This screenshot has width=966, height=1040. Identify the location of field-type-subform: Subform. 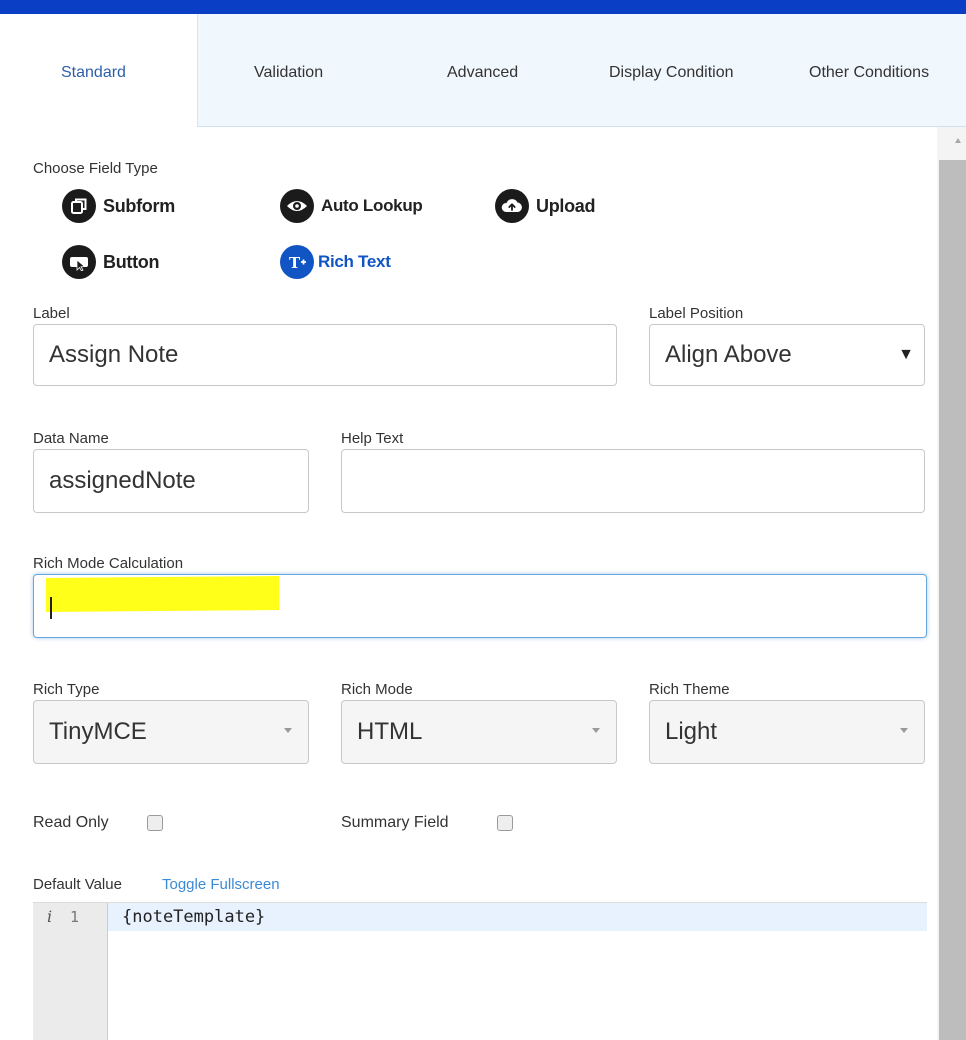
(118, 206).